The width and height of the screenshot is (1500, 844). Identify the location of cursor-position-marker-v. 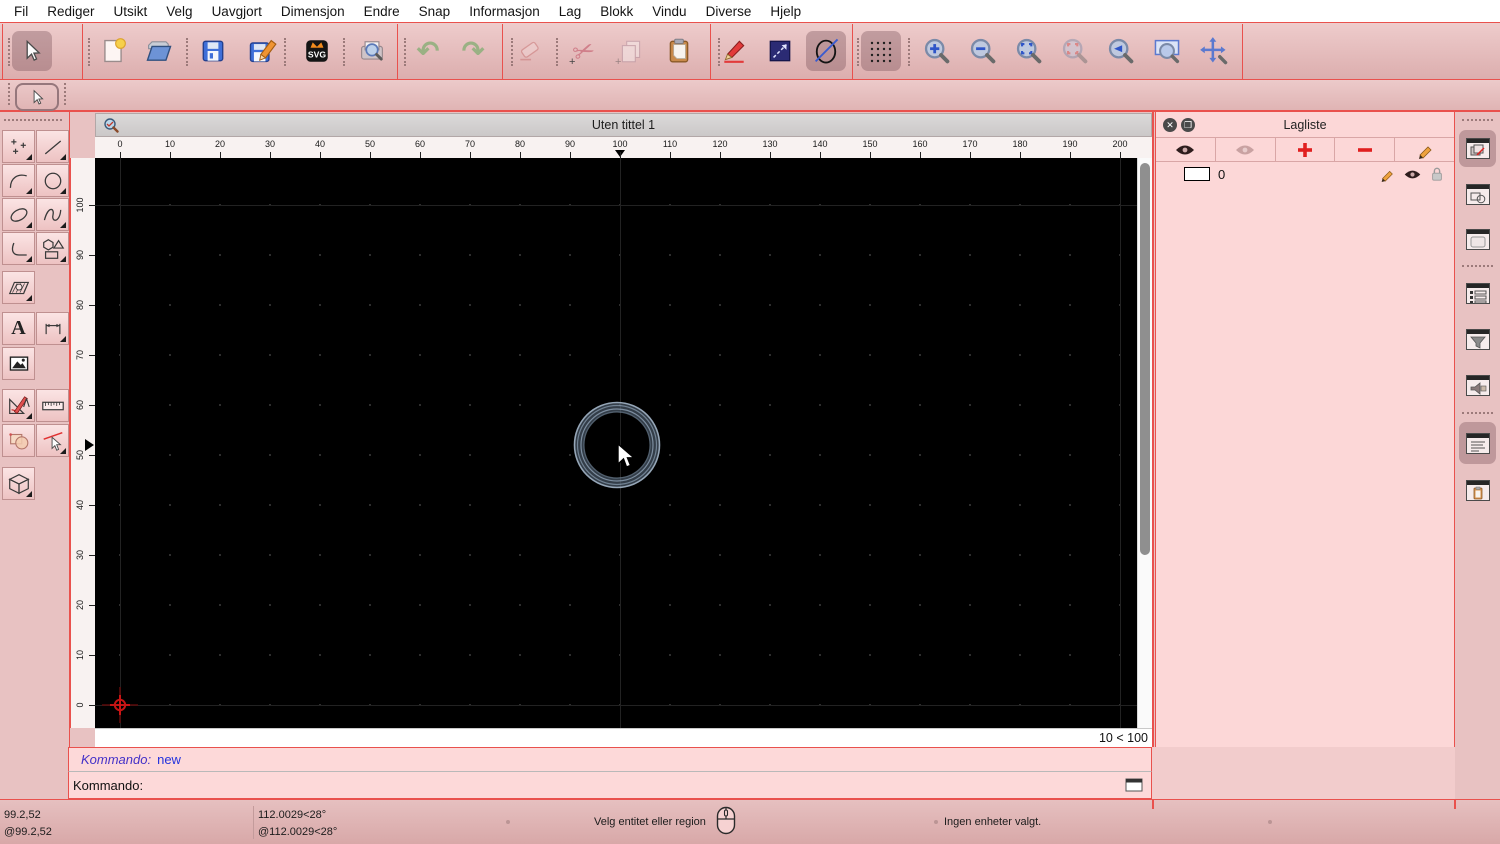
(89, 445).